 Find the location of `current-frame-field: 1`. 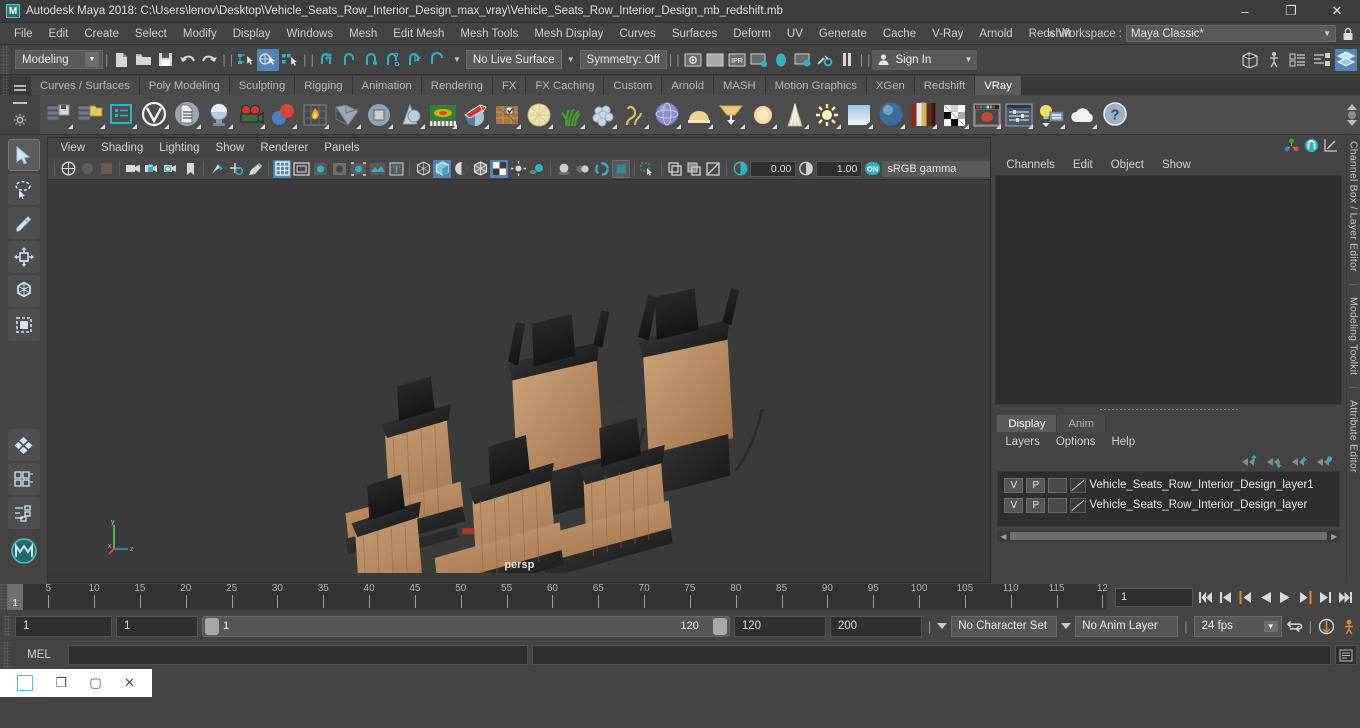

current-frame-field: 1 is located at coordinates (1154, 597).